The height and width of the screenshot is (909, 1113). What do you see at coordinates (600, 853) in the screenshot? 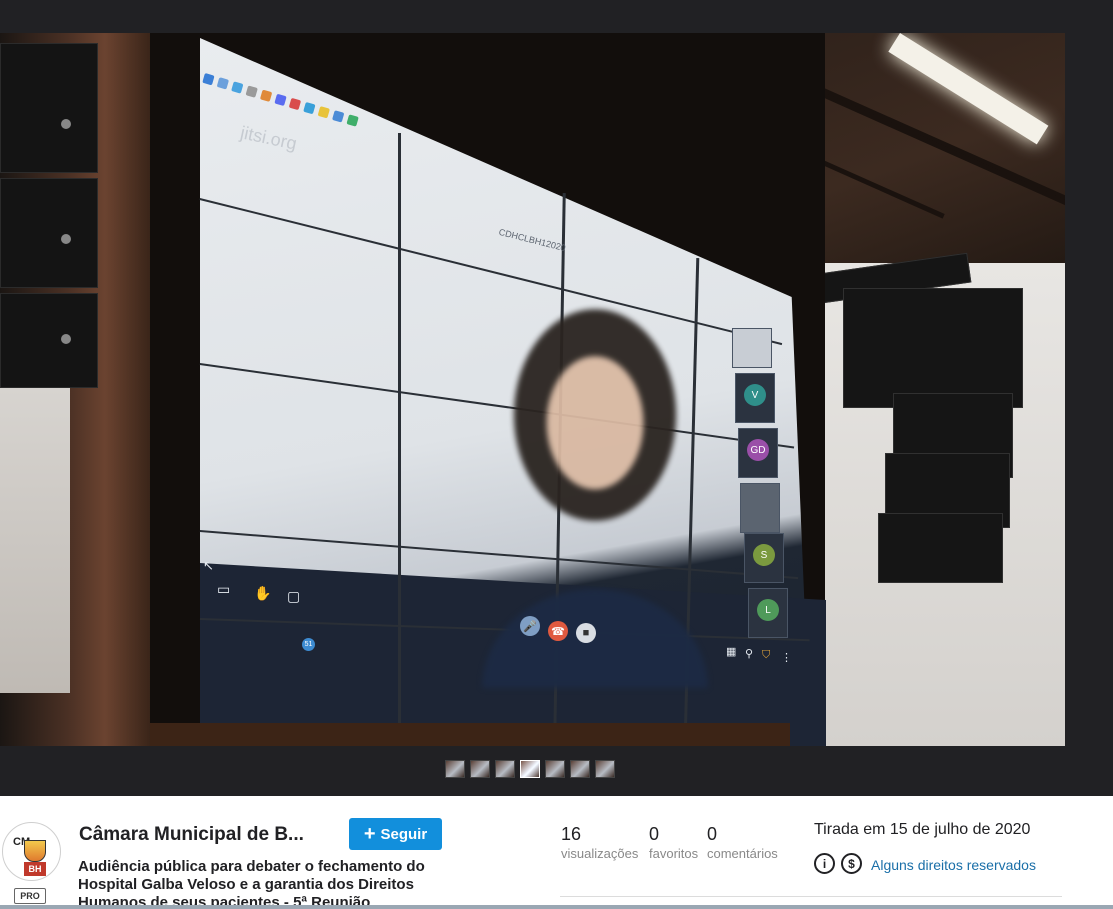
I see `stat-label: visualizações` at bounding box center [600, 853].